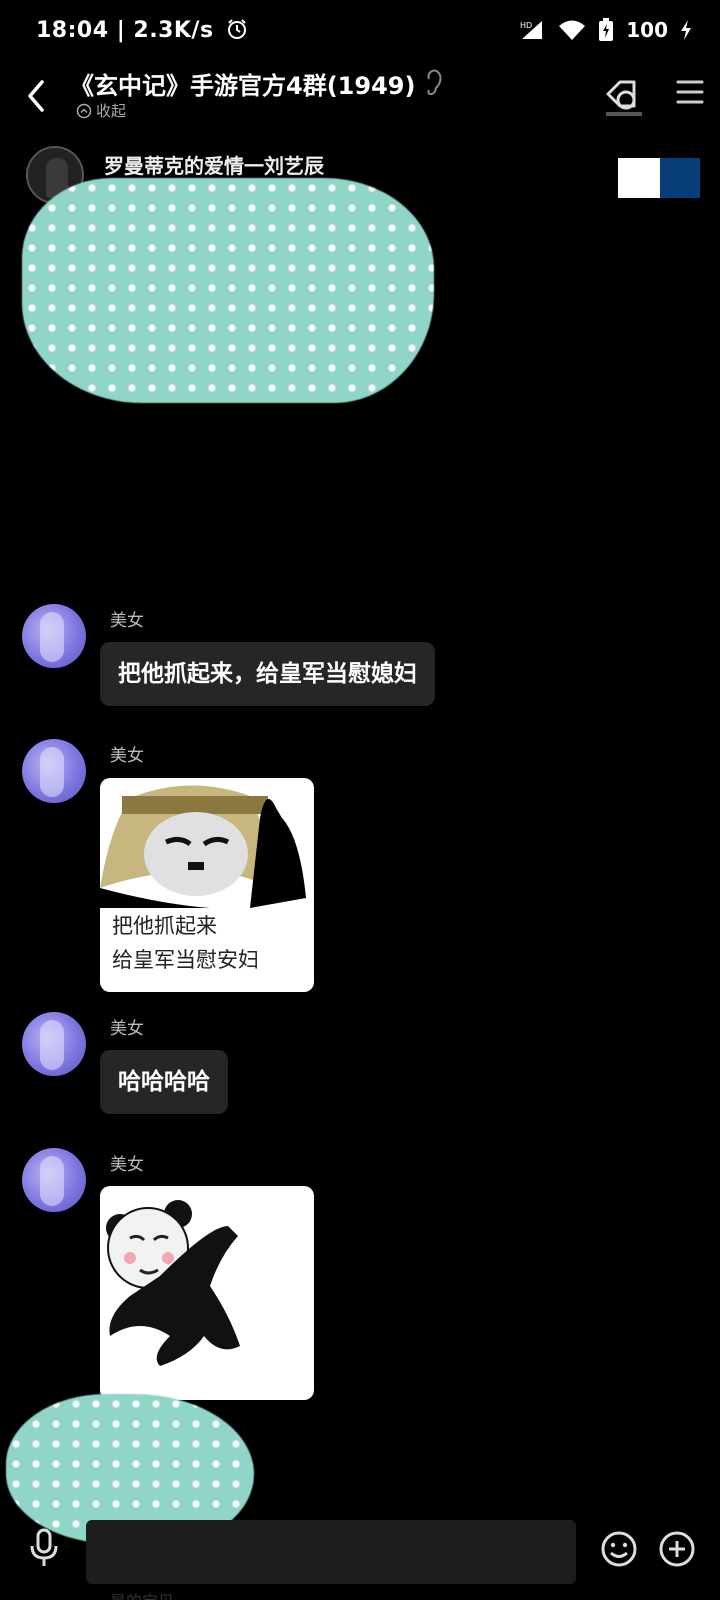 Image resolution: width=720 pixels, height=1600 pixels. Describe the element at coordinates (185, 960) in the screenshot. I see `sticker-caption-line2: 给皇军当慰安妇` at that location.